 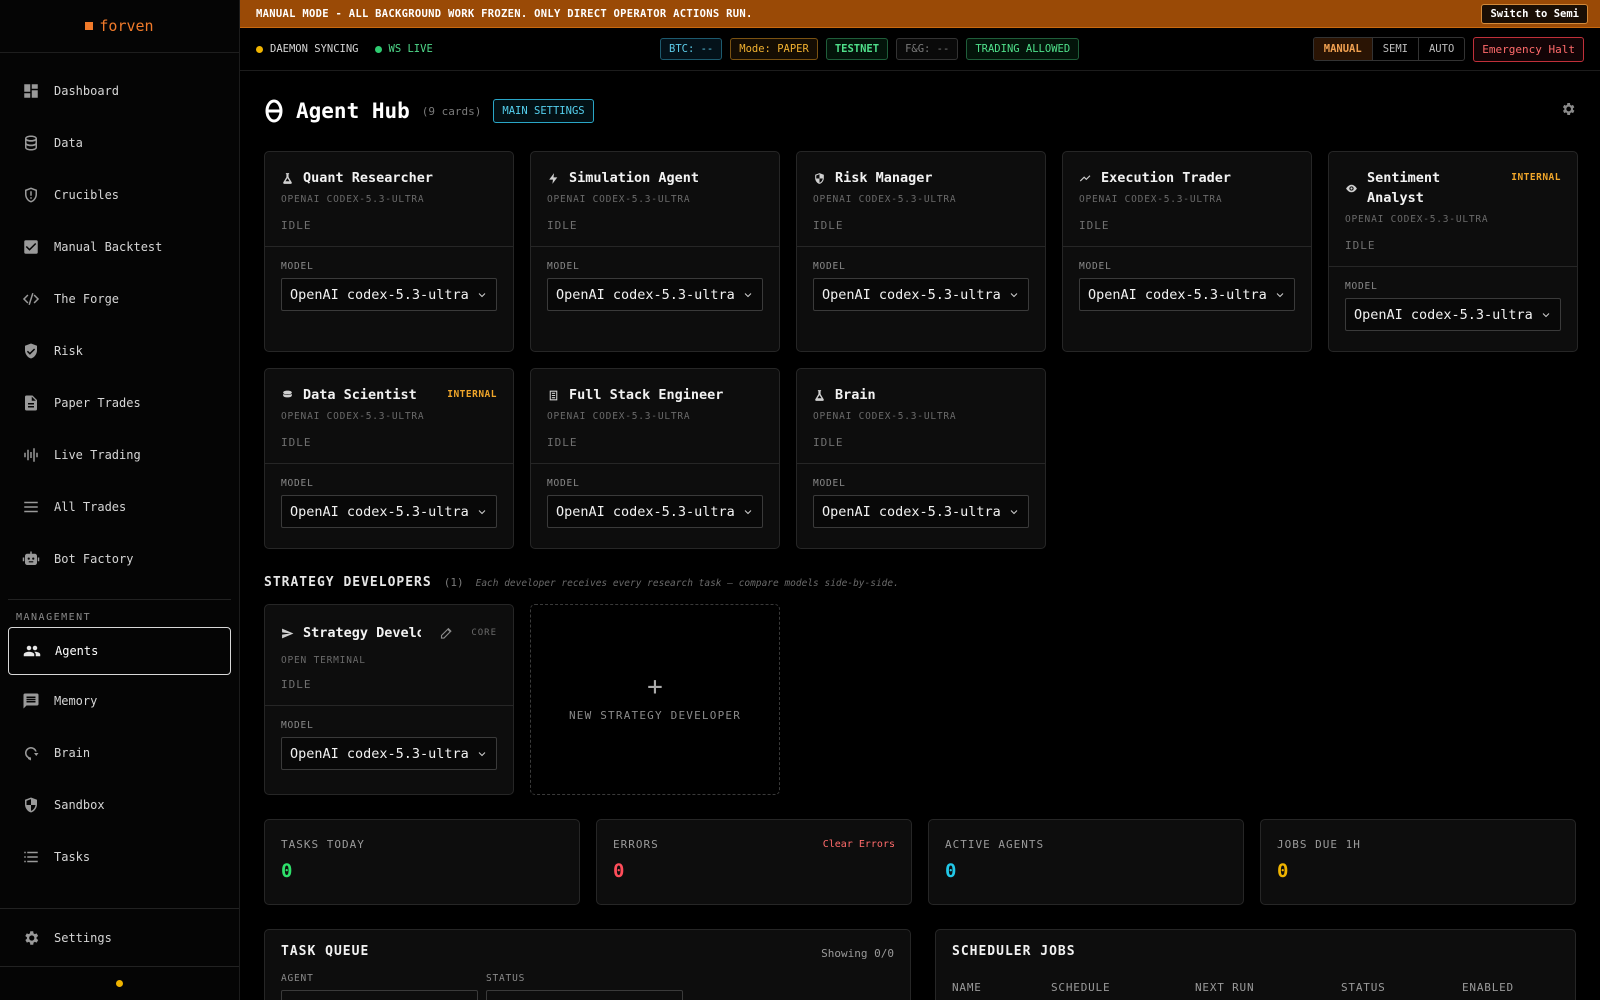 What do you see at coordinates (32, 754) in the screenshot?
I see `brain-icon` at bounding box center [32, 754].